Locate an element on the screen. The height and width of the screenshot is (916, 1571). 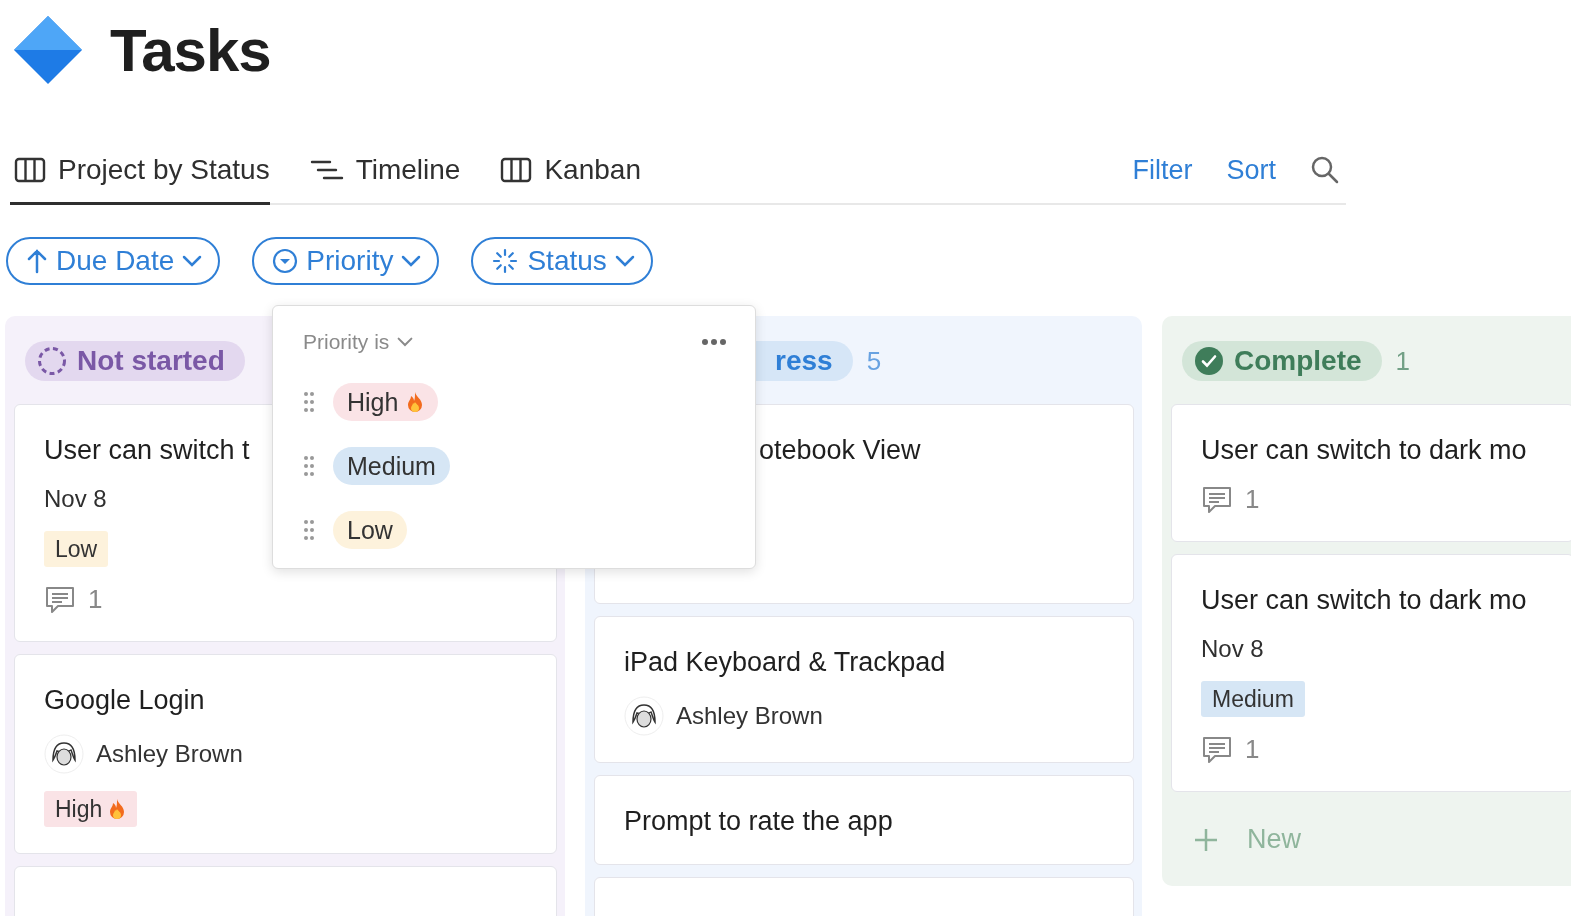
card-title: Google Login is located at coordinates (124, 700).